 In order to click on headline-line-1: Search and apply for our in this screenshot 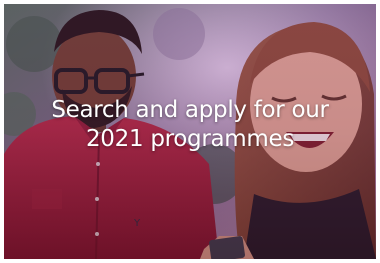, I will do `click(190, 110)`.